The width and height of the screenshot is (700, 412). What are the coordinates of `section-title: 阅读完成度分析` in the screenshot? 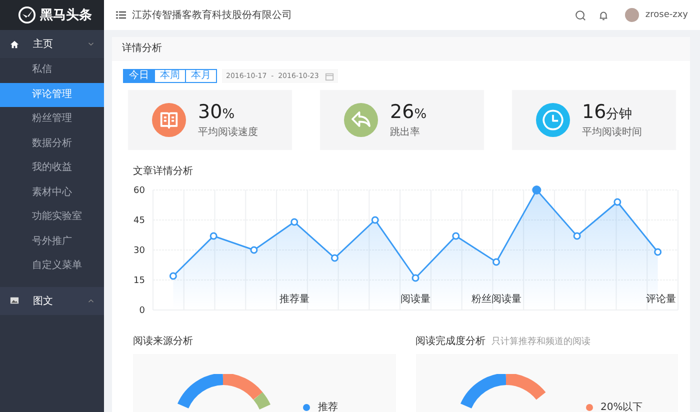 It's located at (451, 341).